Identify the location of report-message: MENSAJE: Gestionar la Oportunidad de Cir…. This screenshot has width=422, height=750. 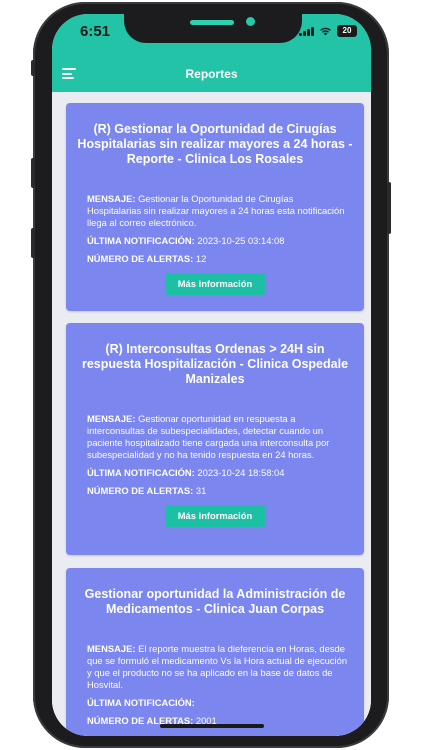
(218, 211).